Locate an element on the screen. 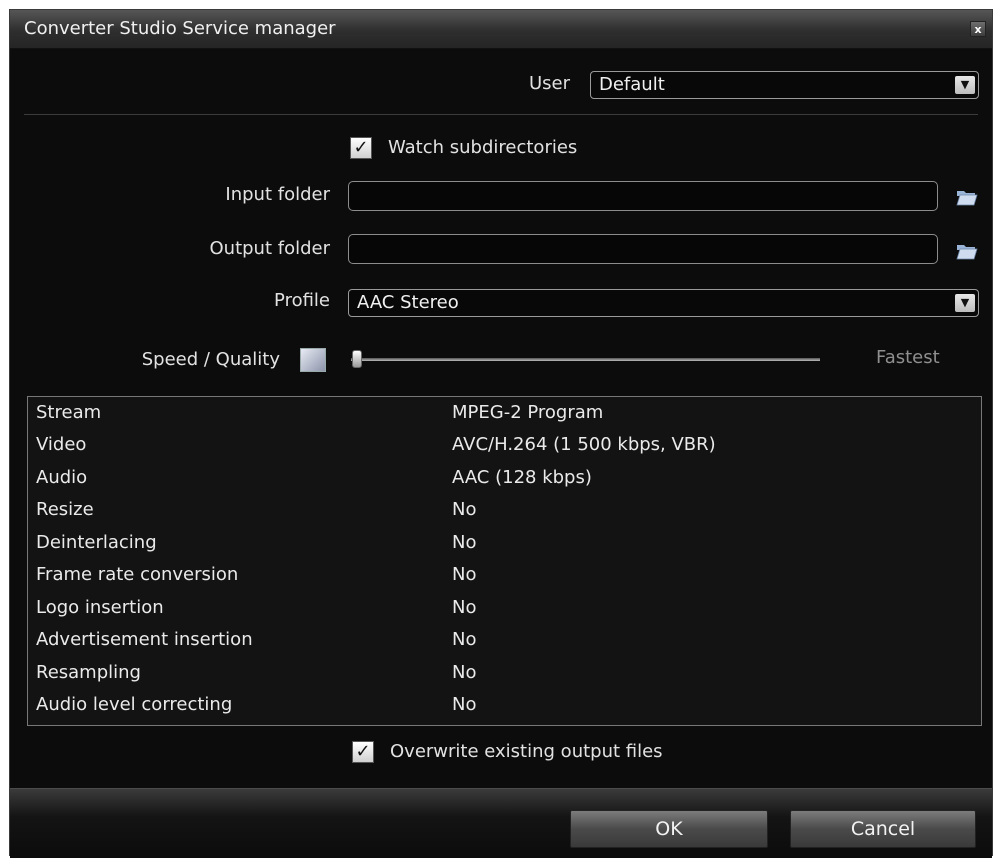 Image resolution: width=999 pixels, height=862 pixels. table-row: Audio AAC (128 kbps) is located at coordinates (504, 478).